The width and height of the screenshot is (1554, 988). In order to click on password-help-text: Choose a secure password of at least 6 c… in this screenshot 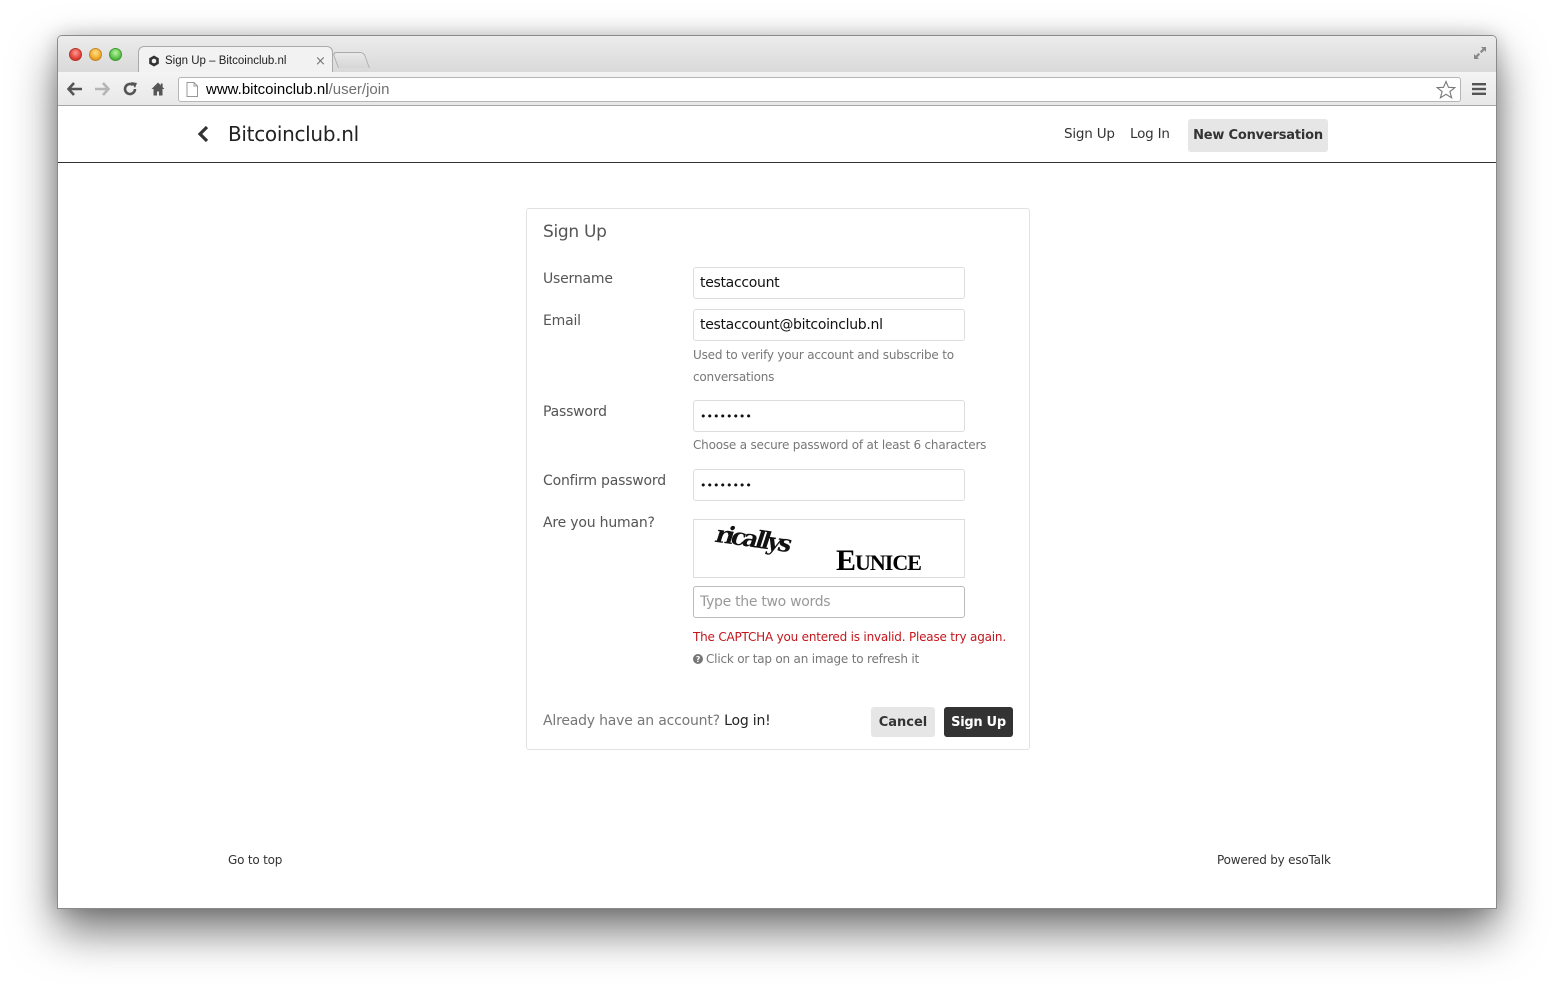, I will do `click(840, 445)`.